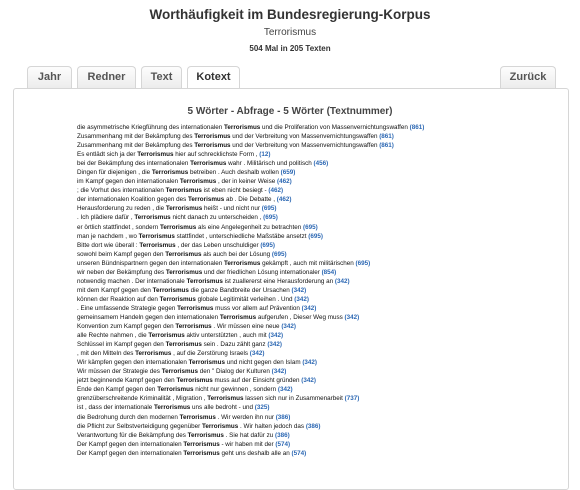 The image size is (580, 490). What do you see at coordinates (127, 417) in the screenshot?
I see `kwic-left-context: die Bedrohung durch den modernen` at bounding box center [127, 417].